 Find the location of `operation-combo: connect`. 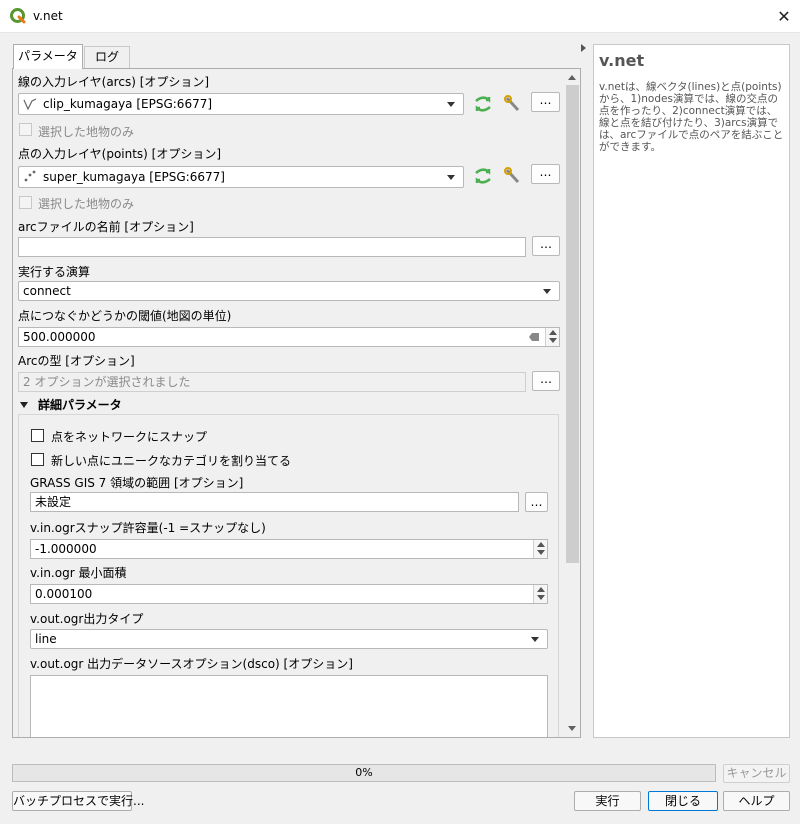

operation-combo: connect is located at coordinates (289, 291).